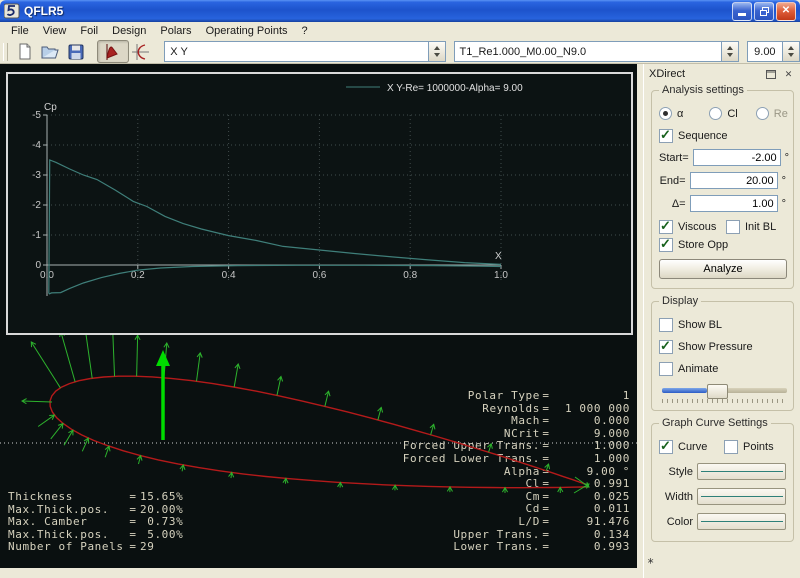 Image resolution: width=800 pixels, height=578 pixels. Describe the element at coordinates (175, 31) in the screenshot. I see `menu-item-polars: Polars` at that location.